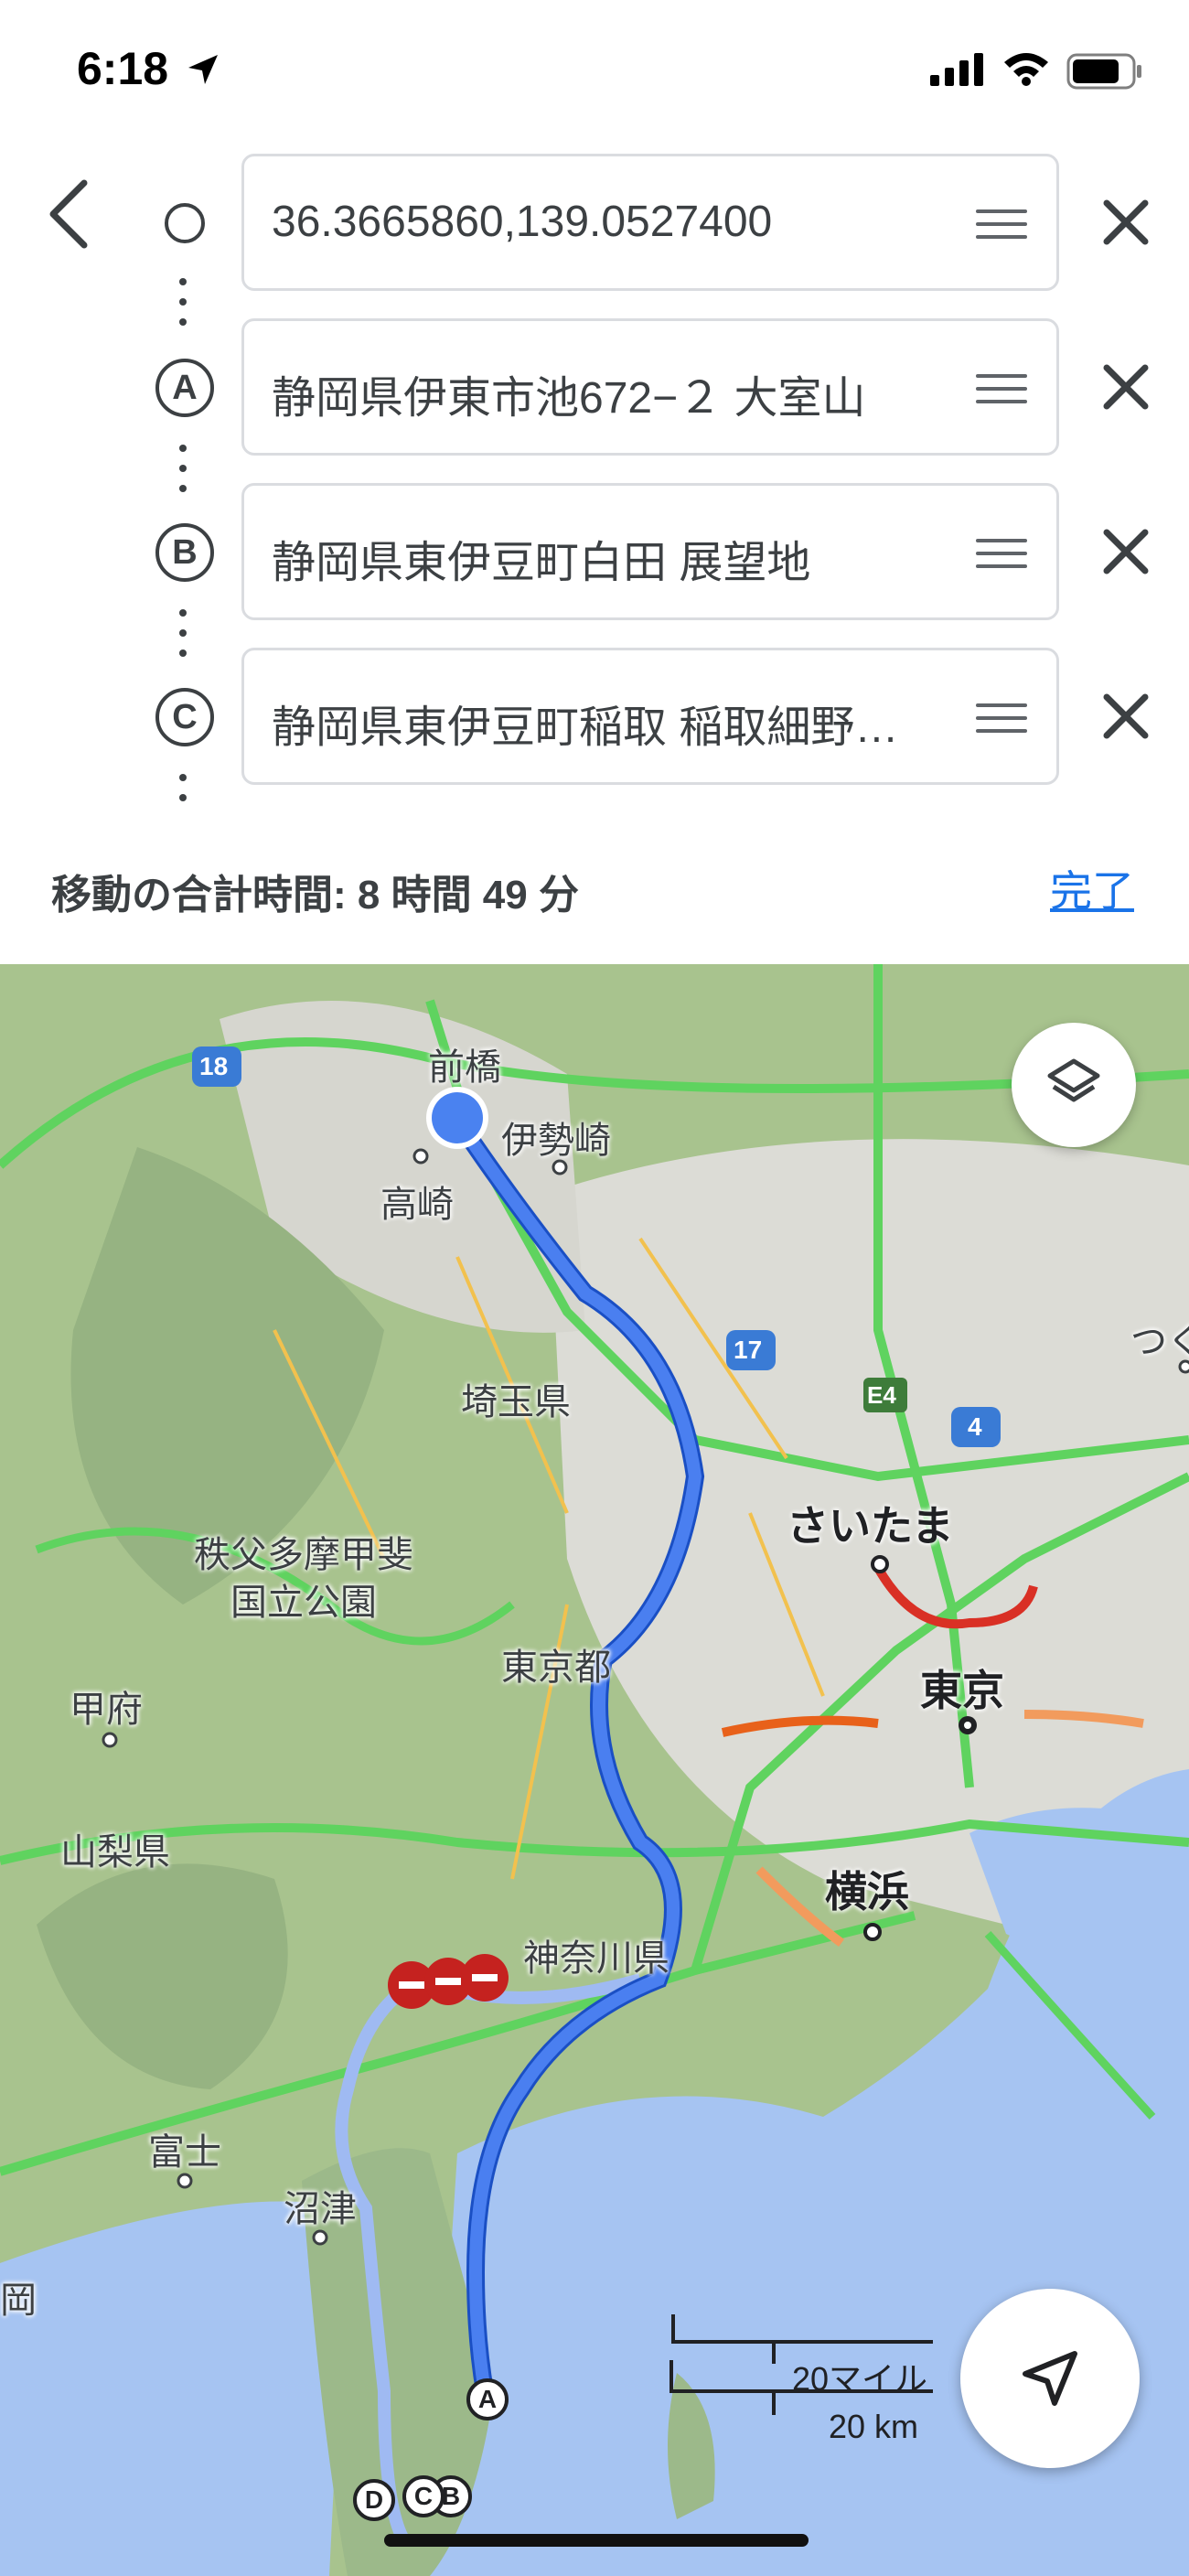 This screenshot has width=1189, height=2576. I want to click on remove-stop-c-button, so click(1126, 716).